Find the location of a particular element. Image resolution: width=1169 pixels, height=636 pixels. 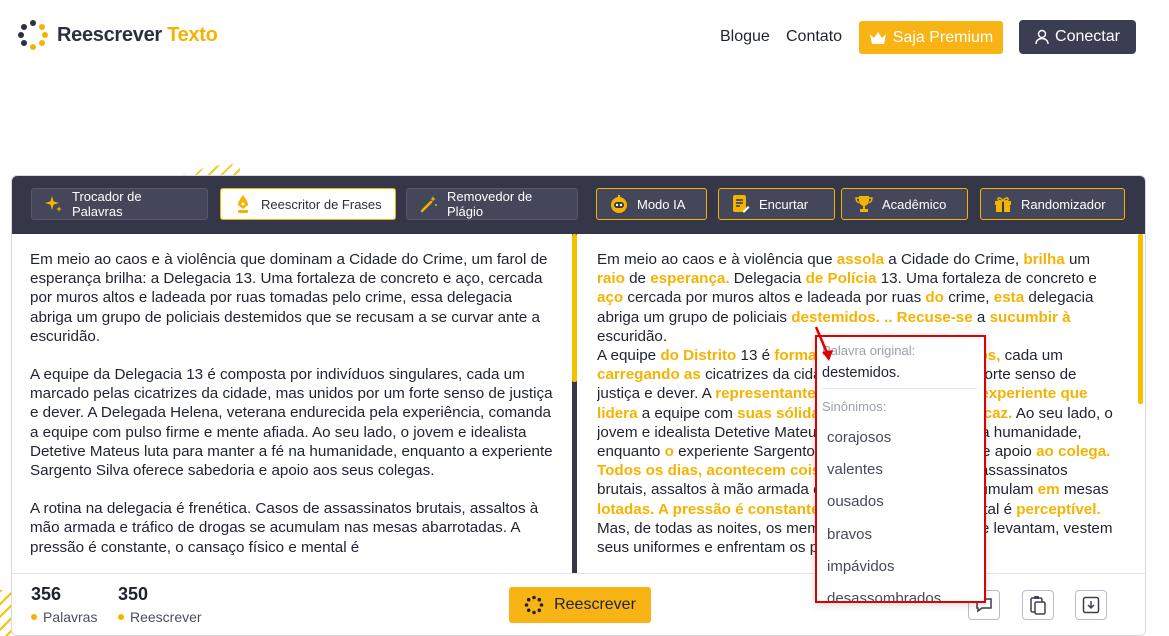

logo-word-2: Texto is located at coordinates (192, 34).